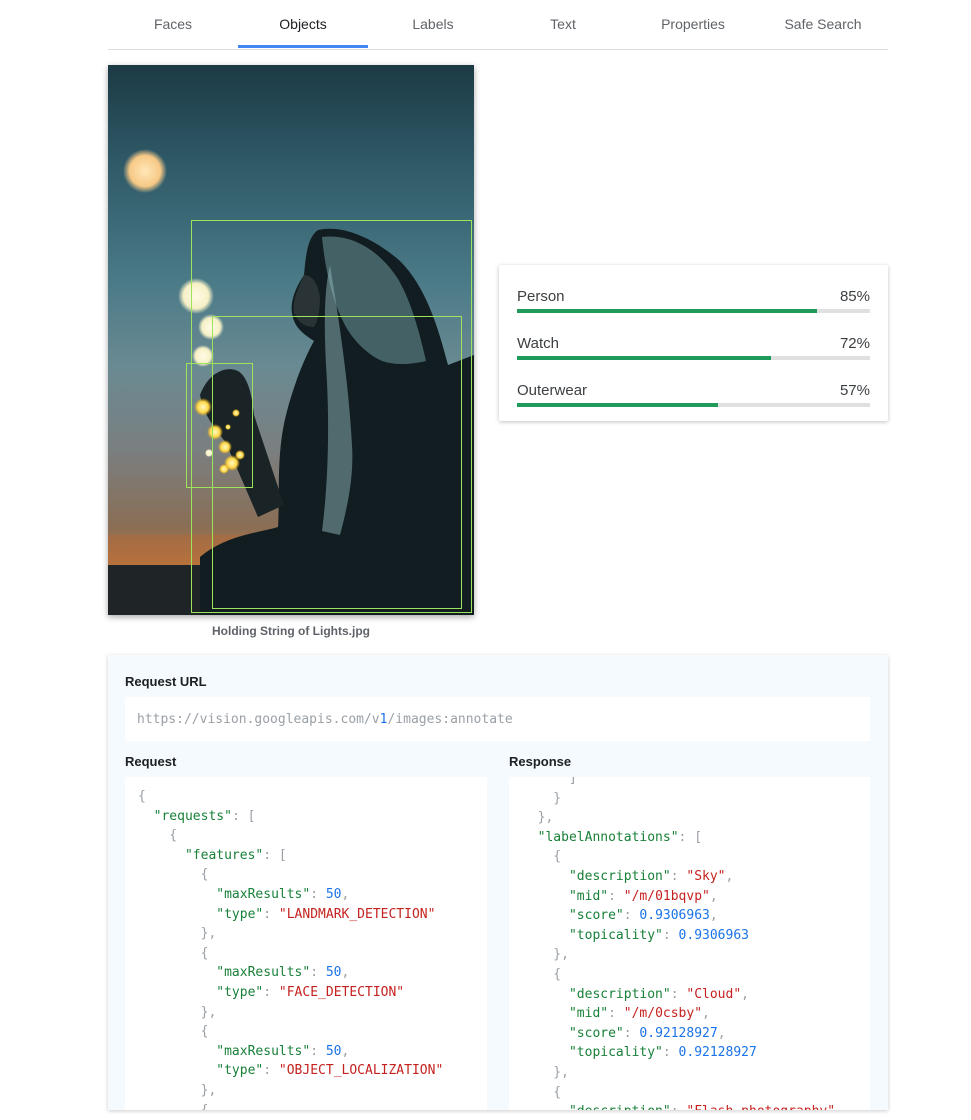 This screenshot has height=1120, width=971. Describe the element at coordinates (166, 681) in the screenshot. I see `request-url-label: Request URL` at that location.